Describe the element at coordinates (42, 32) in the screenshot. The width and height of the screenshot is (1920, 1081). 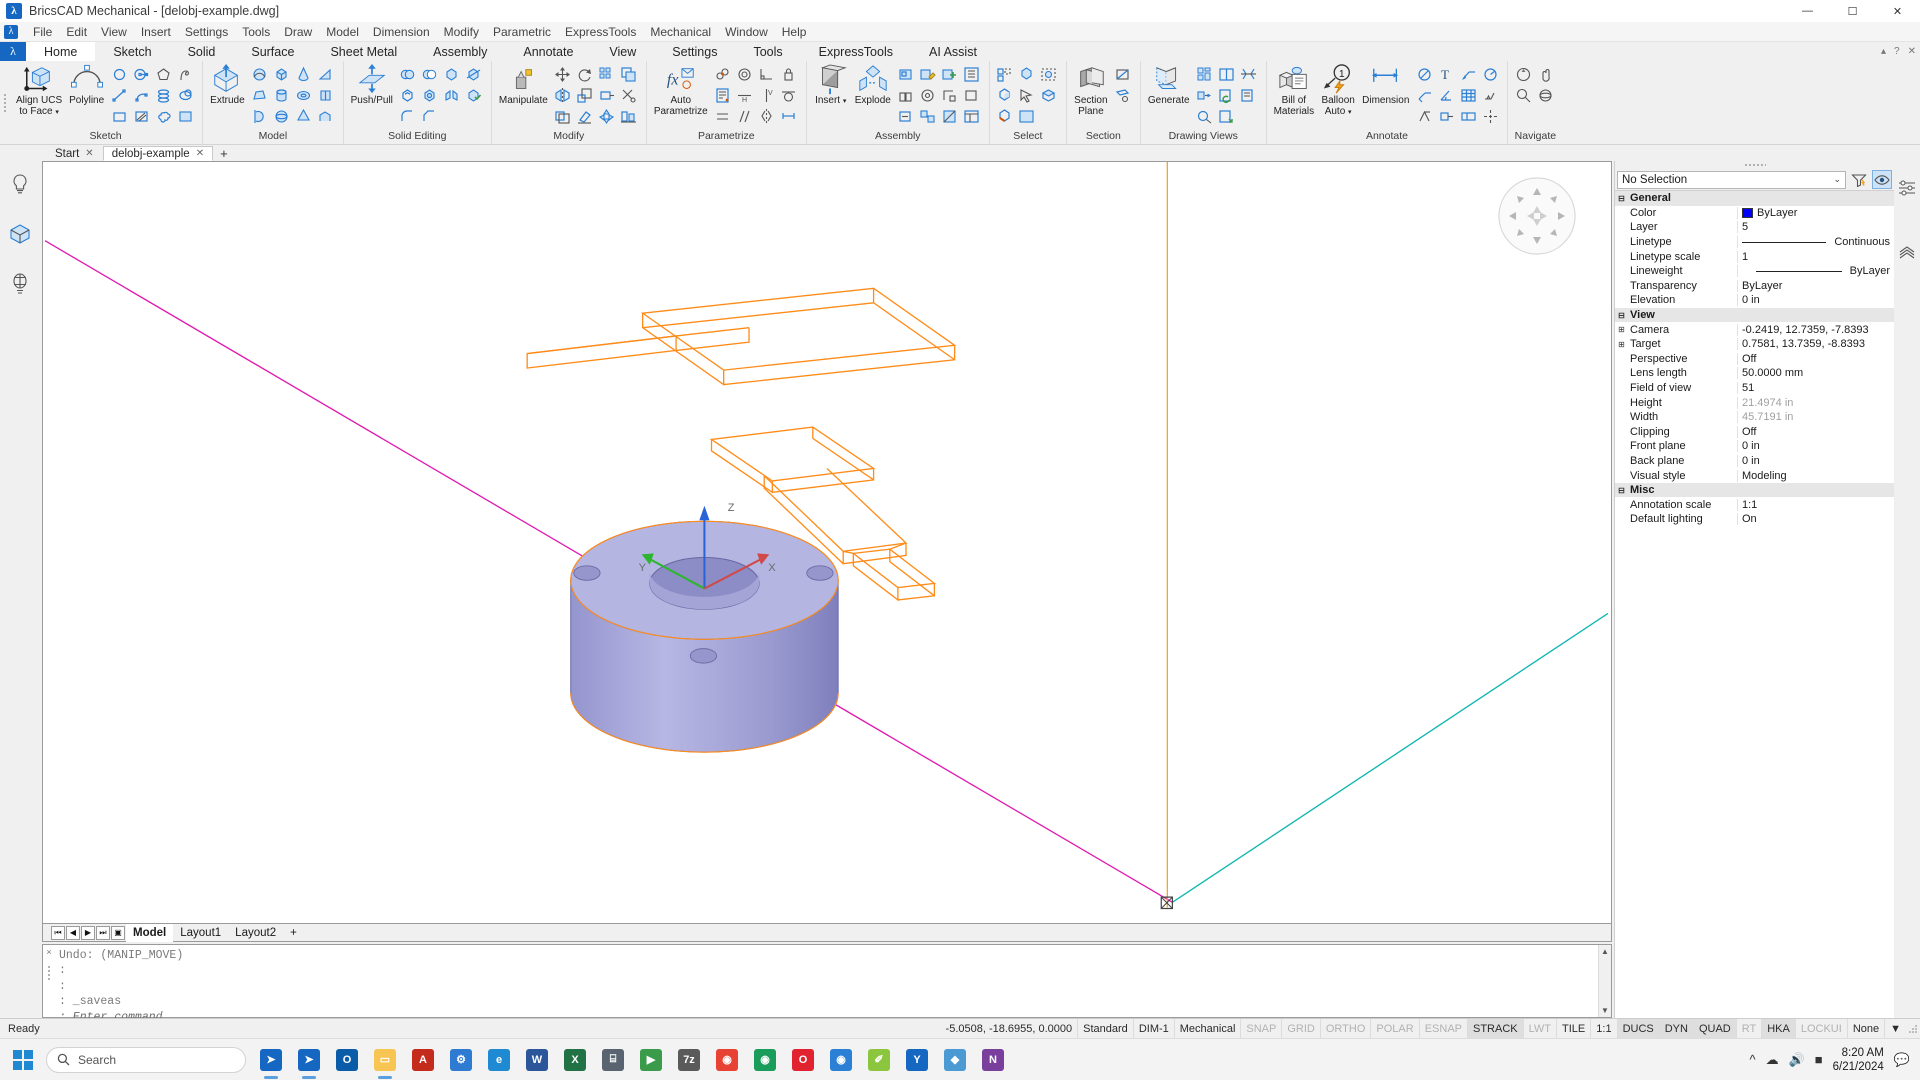
I see `menu-item-file: File` at that location.